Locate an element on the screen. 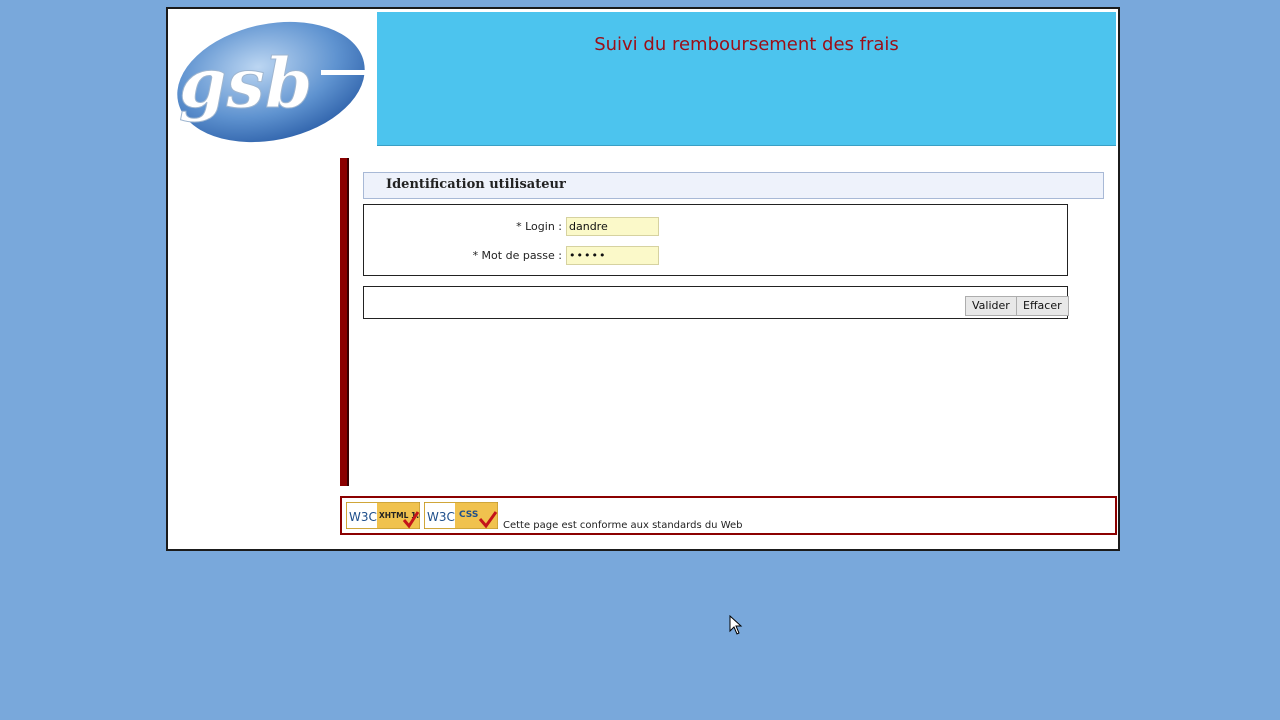 The width and height of the screenshot is (1280, 720). clear-button: Effacer is located at coordinates (1042, 306).